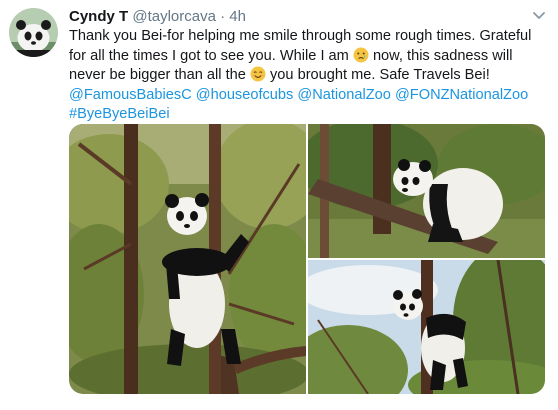  I want to click on display-name: Cyndy T, so click(98, 16).